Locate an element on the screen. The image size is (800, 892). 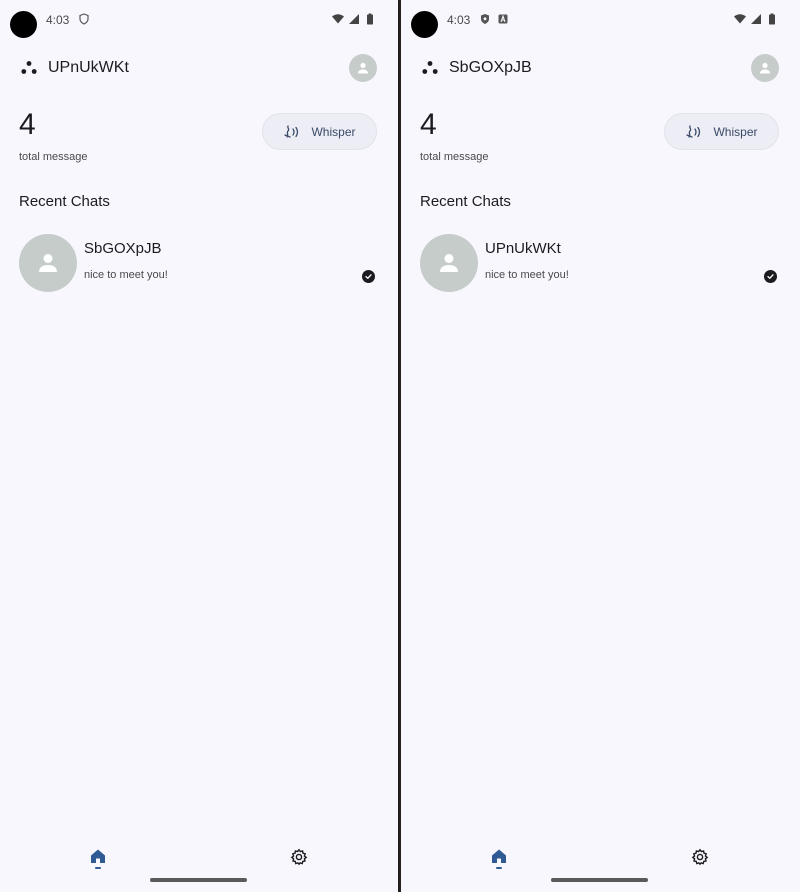
app-bar: UPnUkWKt is located at coordinates (199, 68).